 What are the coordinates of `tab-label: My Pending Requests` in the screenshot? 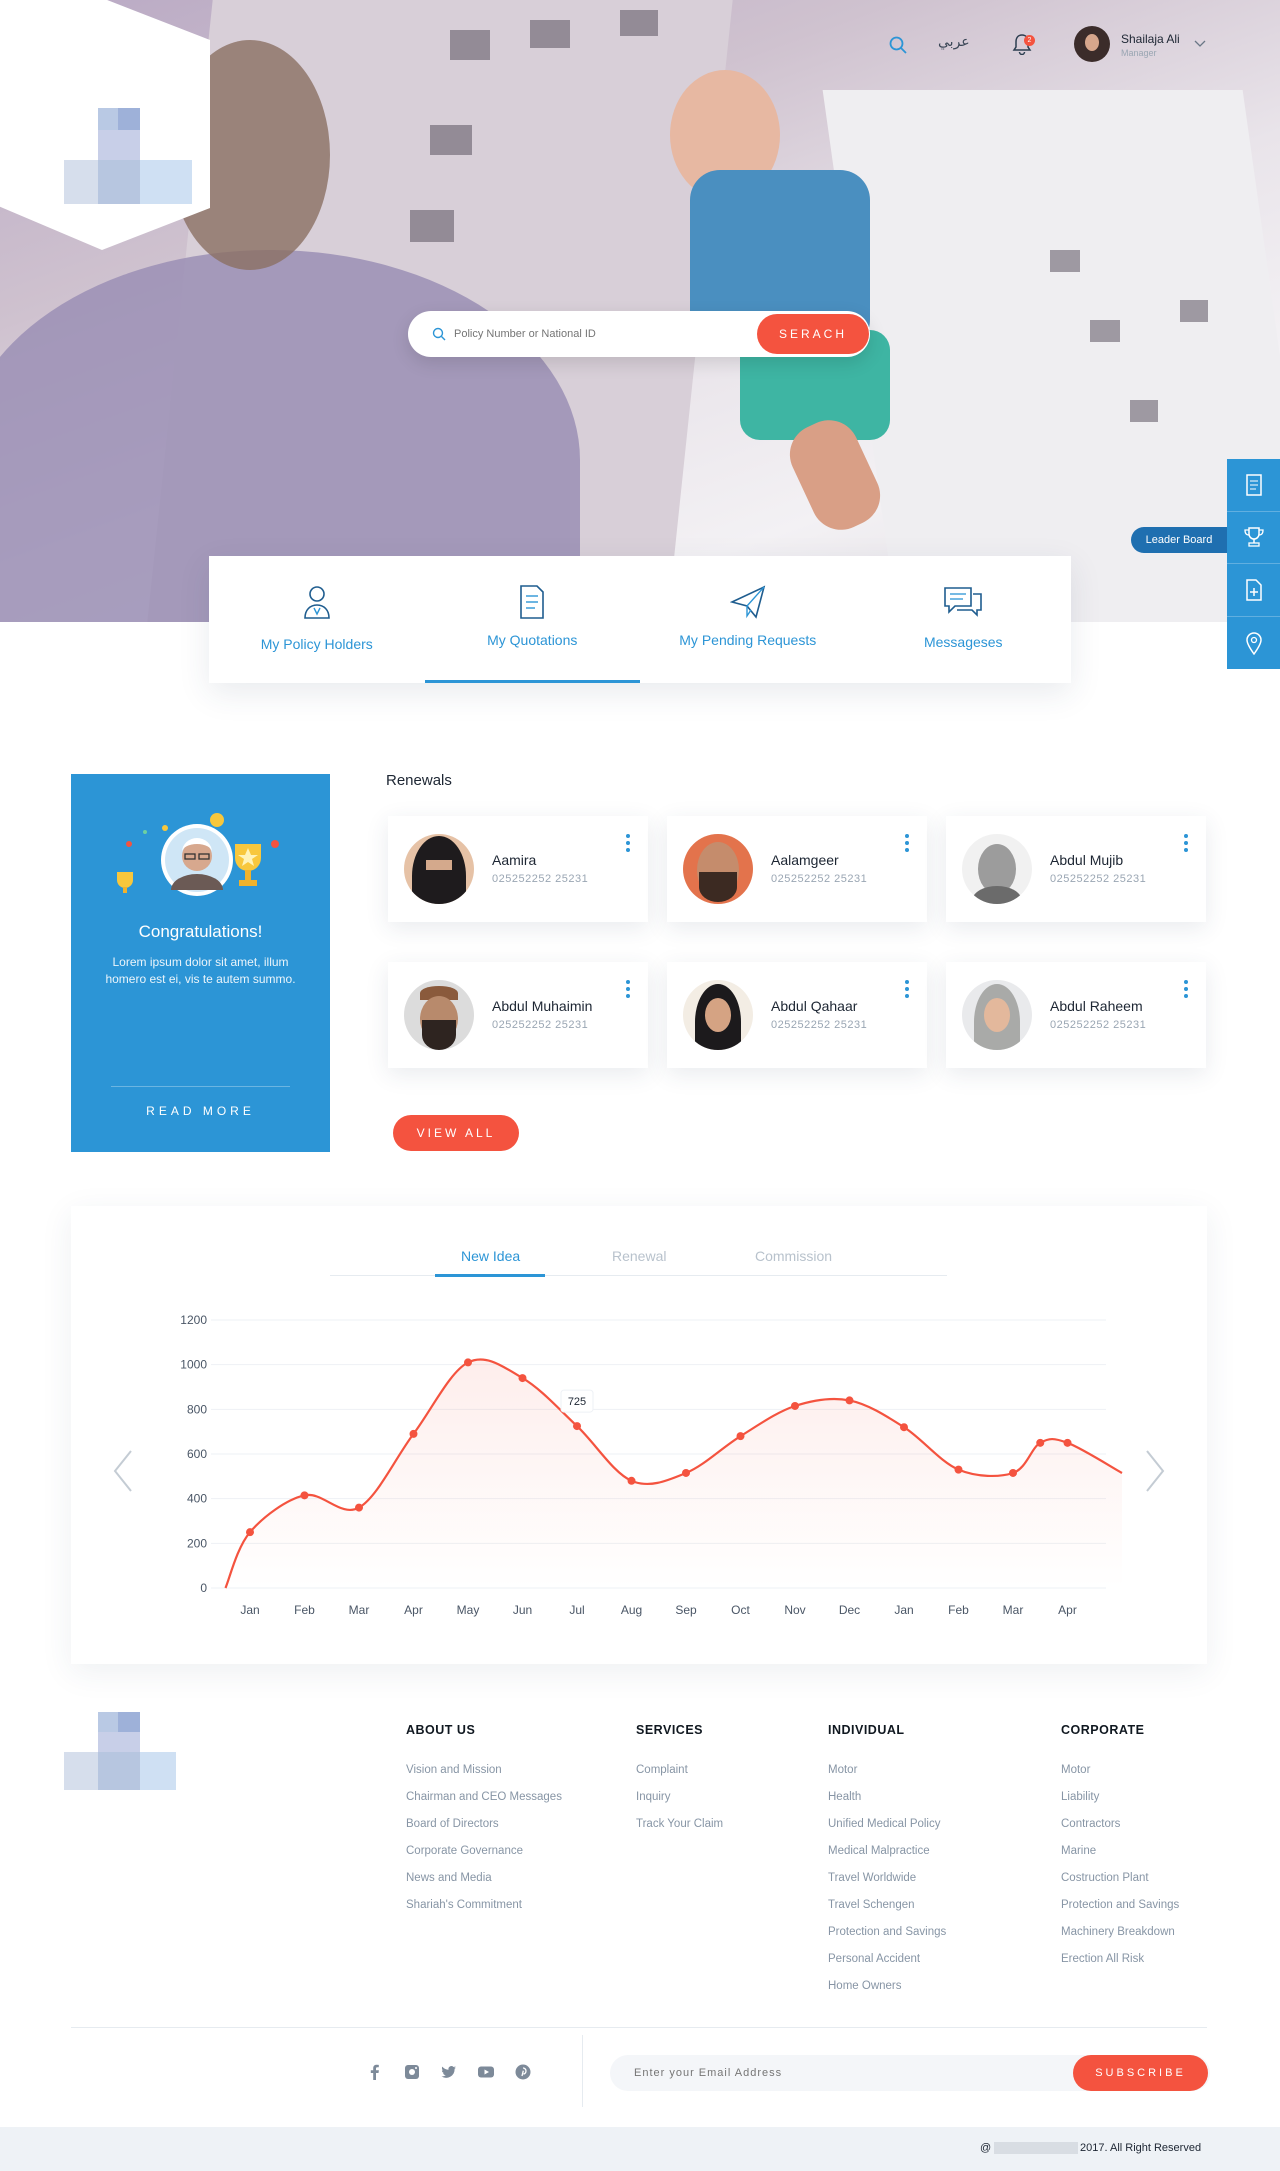 It's located at (748, 640).